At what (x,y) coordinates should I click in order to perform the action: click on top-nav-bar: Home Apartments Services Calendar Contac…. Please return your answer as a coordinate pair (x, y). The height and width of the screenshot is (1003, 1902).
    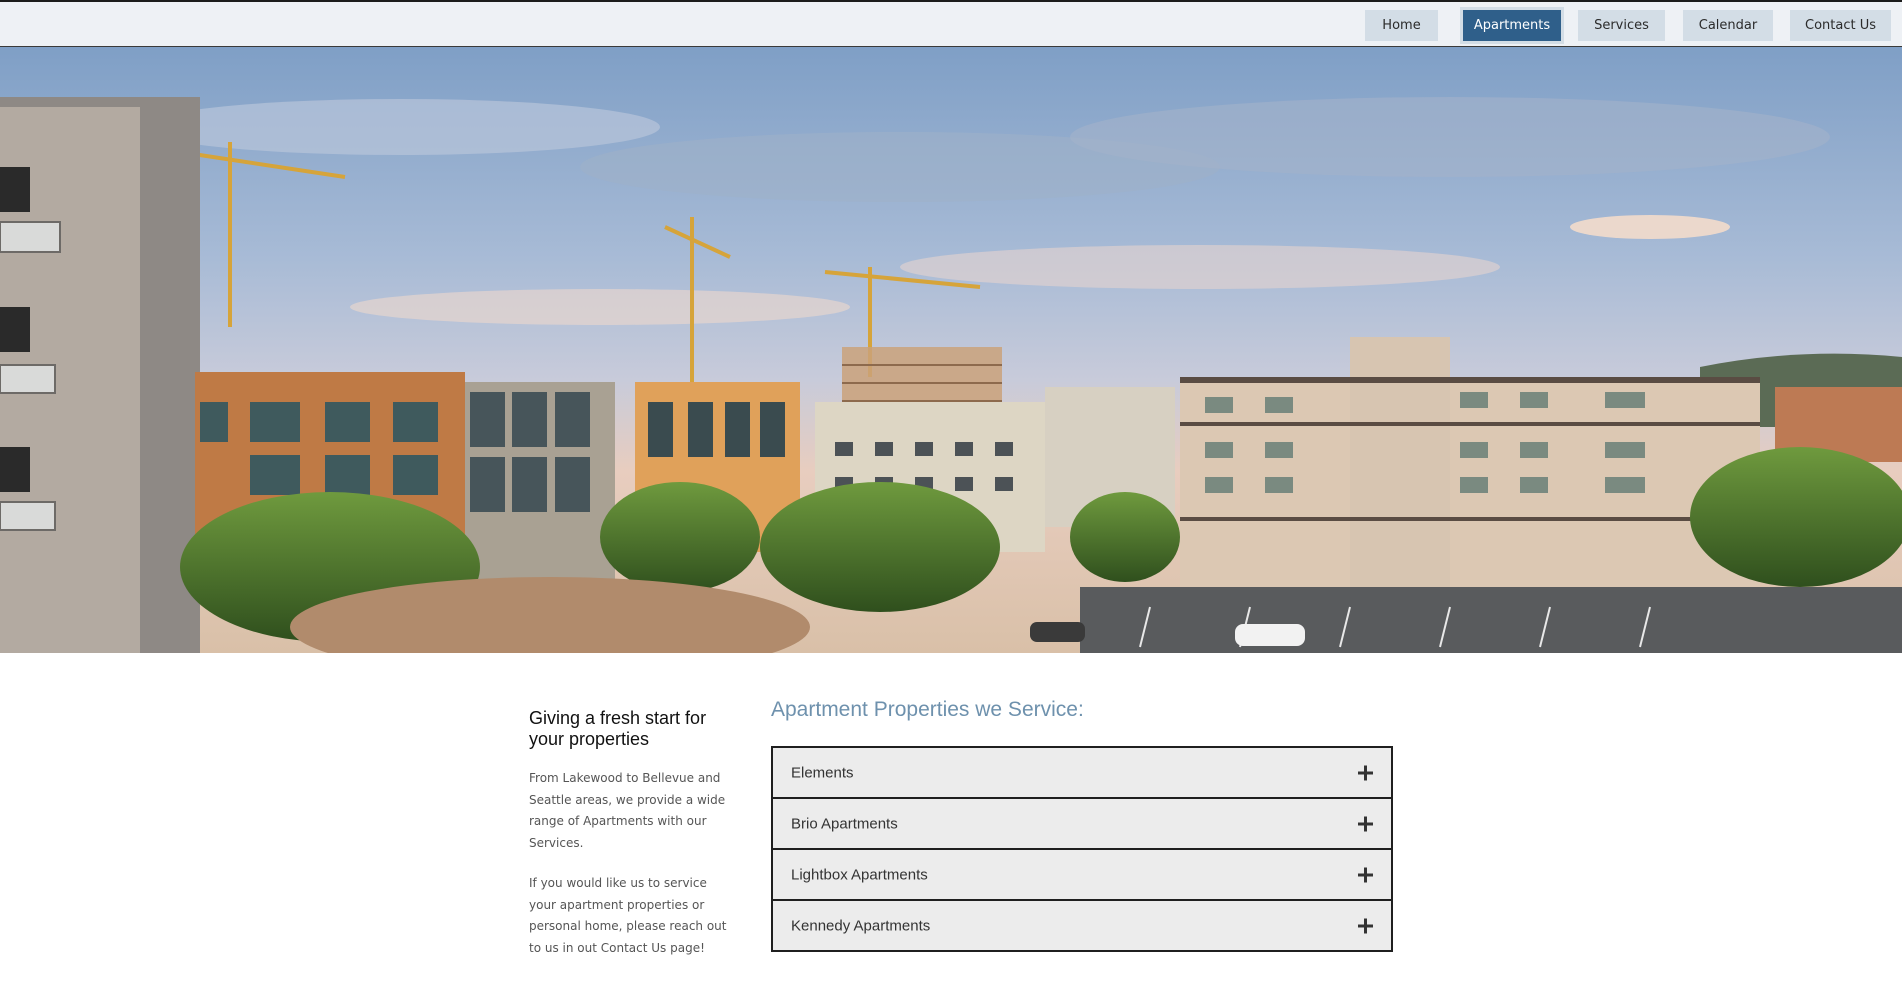
    Looking at the image, I should click on (951, 23).